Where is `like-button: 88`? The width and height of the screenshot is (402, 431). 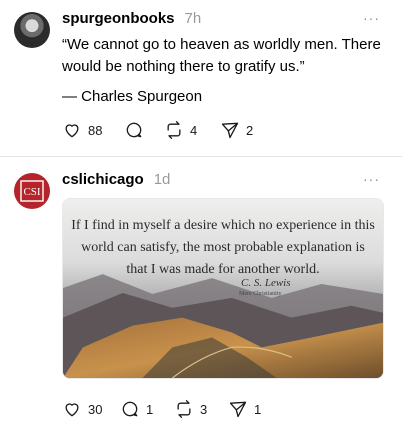 like-button: 88 is located at coordinates (93, 130).